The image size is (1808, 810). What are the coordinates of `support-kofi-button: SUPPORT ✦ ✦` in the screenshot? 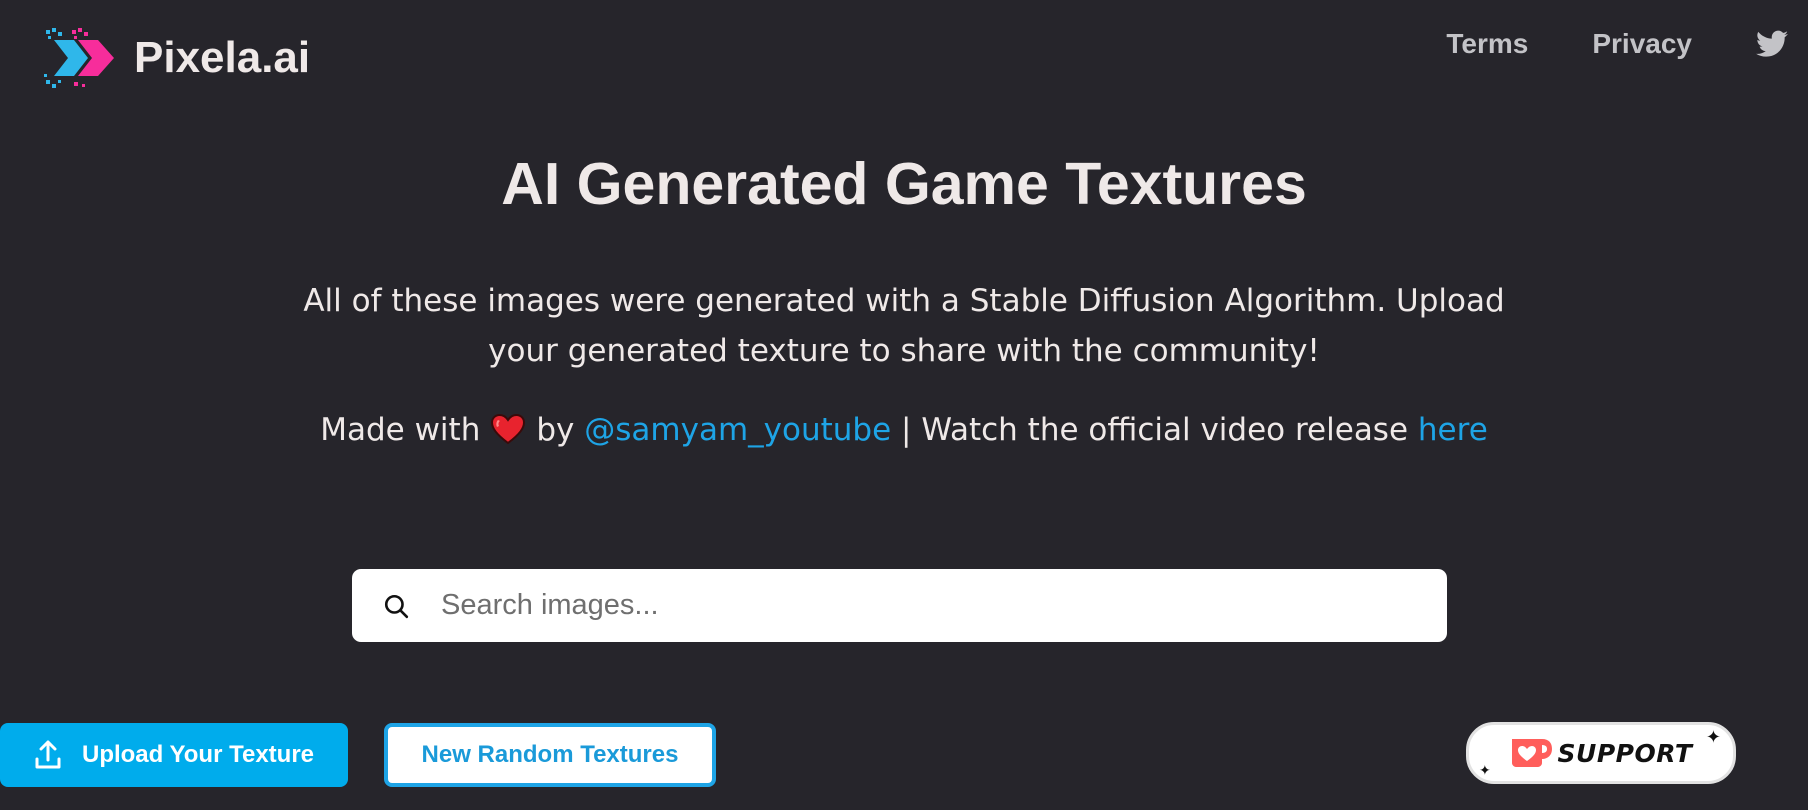 It's located at (1601, 753).